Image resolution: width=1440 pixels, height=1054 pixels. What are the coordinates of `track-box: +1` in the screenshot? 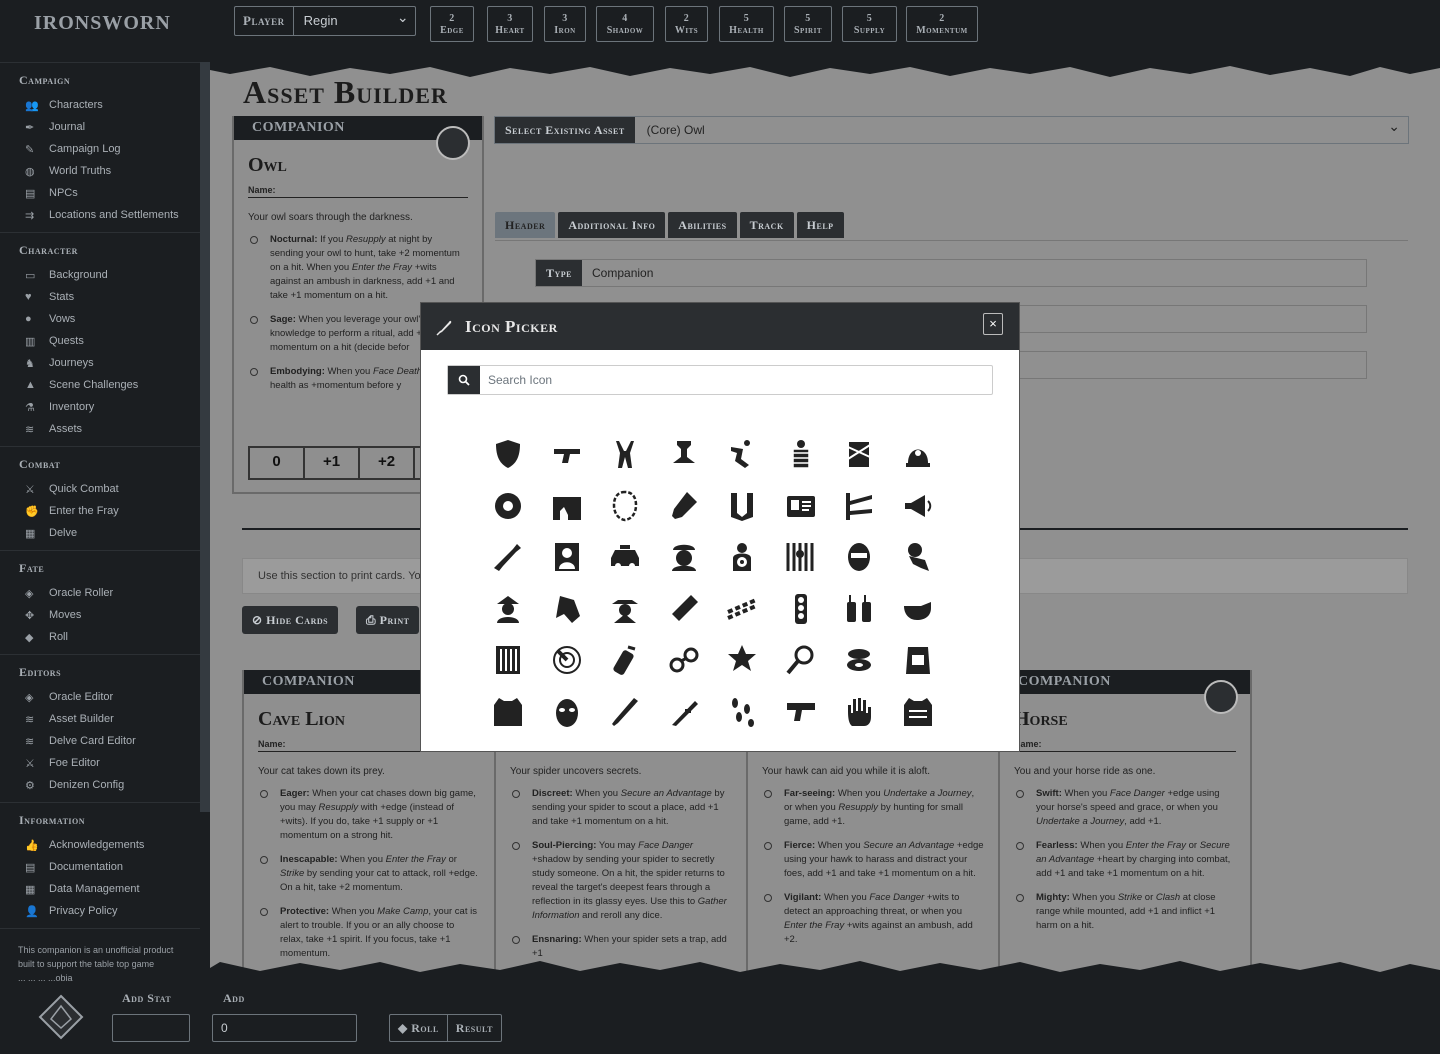 It's located at (332, 463).